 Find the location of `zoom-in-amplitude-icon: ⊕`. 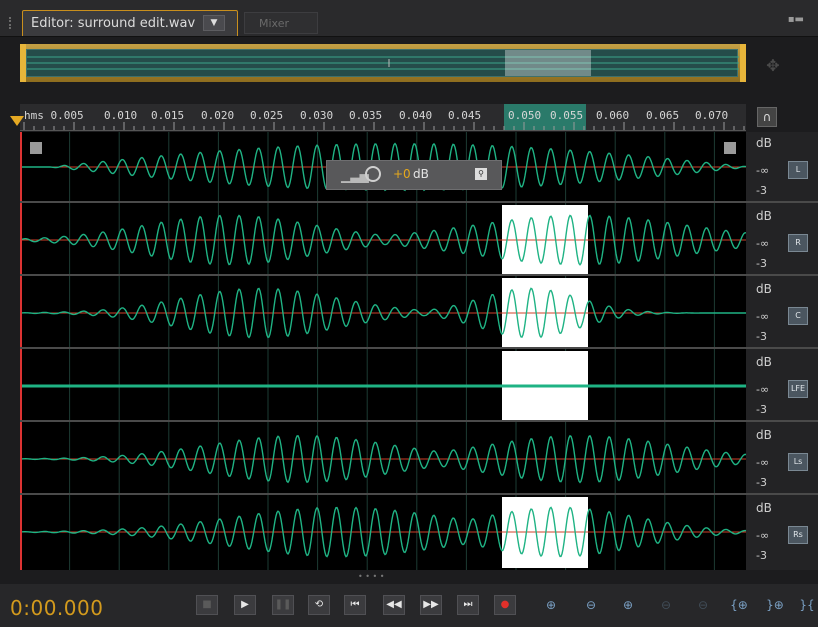

zoom-in-amplitude-icon: ⊕ is located at coordinates (551, 605).